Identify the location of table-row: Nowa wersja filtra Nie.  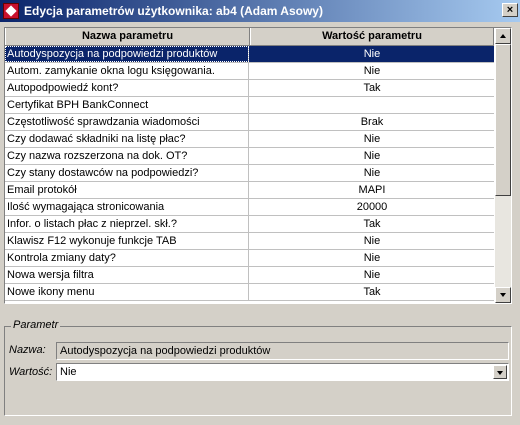
(249, 275).